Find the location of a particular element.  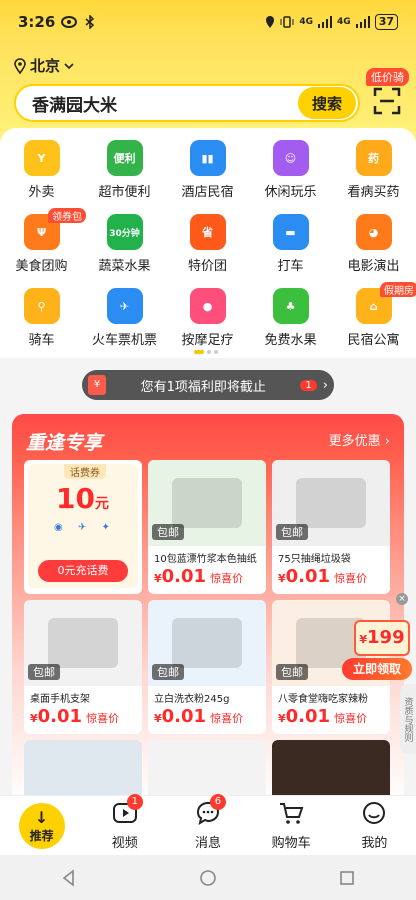

category-label: 休闲玩乐 is located at coordinates (290, 192).